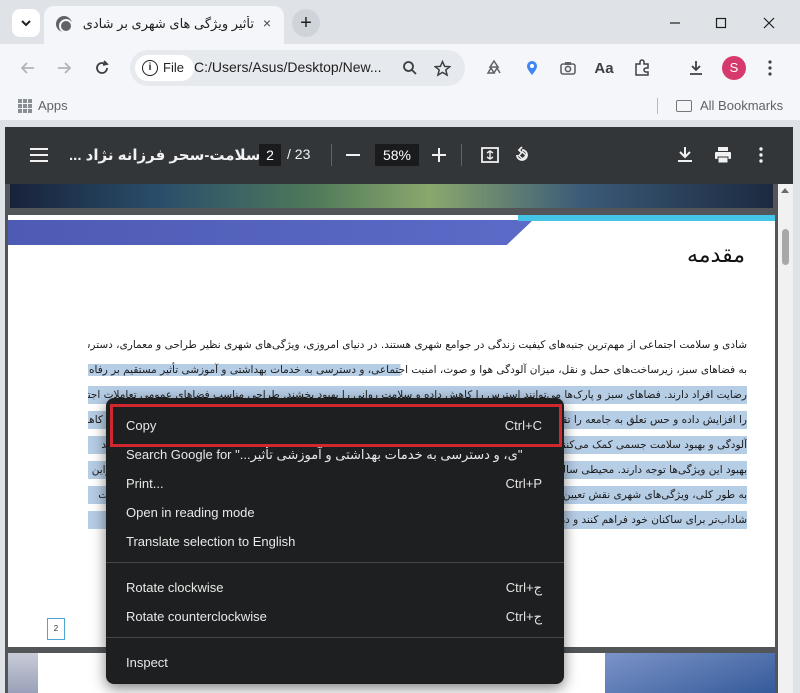 The height and width of the screenshot is (693, 800). I want to click on rotate-icon, so click(522, 153).